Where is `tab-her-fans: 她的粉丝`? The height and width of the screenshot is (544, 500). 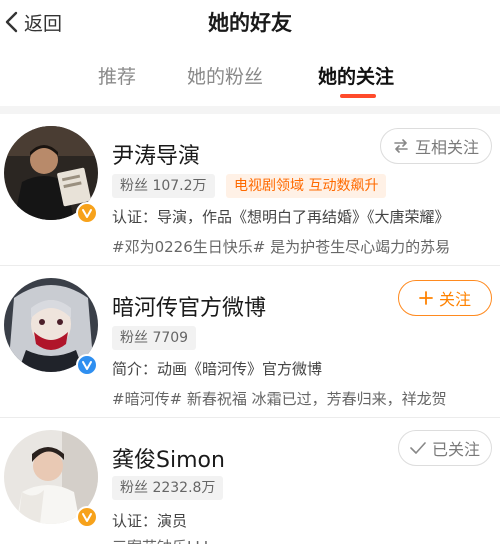
tab-her-fans: 她的粉丝 is located at coordinates (225, 75).